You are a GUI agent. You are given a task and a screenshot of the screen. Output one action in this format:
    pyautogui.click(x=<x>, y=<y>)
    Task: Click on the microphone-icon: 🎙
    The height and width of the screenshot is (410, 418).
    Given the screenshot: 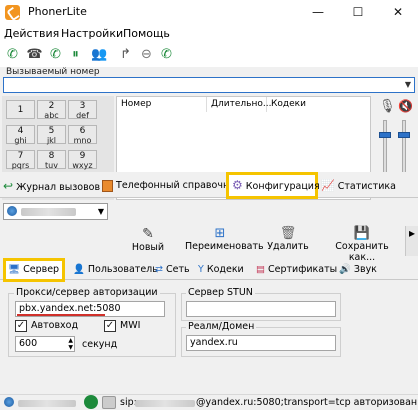 What is the action you would take?
    pyautogui.click(x=387, y=106)
    